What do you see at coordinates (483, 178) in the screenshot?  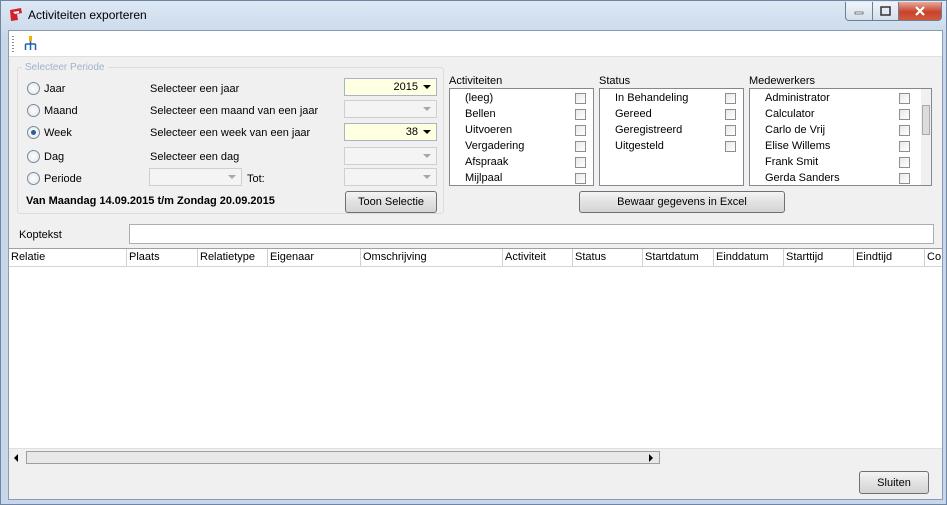 I see `list-item: Mijlpaal` at bounding box center [483, 178].